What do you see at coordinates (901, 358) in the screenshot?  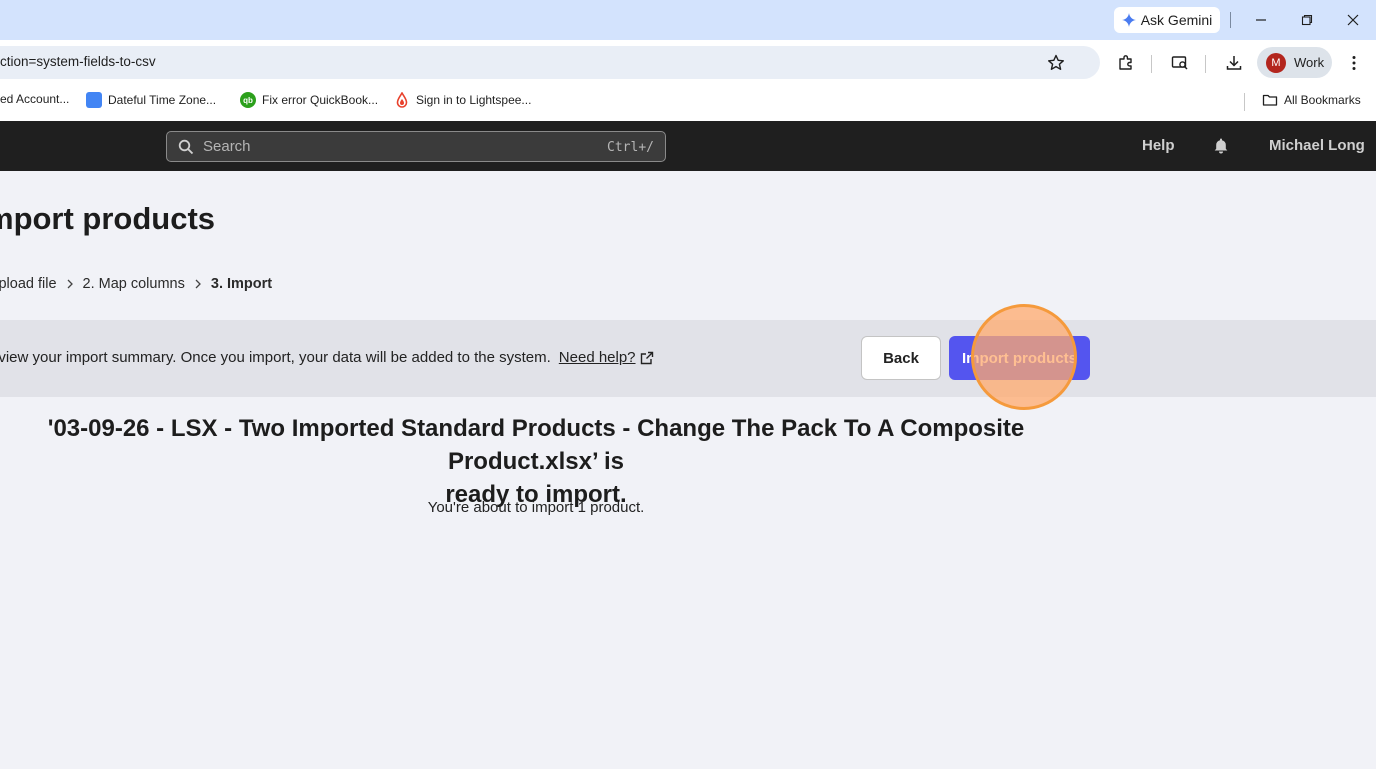 I see `back-button: Back` at bounding box center [901, 358].